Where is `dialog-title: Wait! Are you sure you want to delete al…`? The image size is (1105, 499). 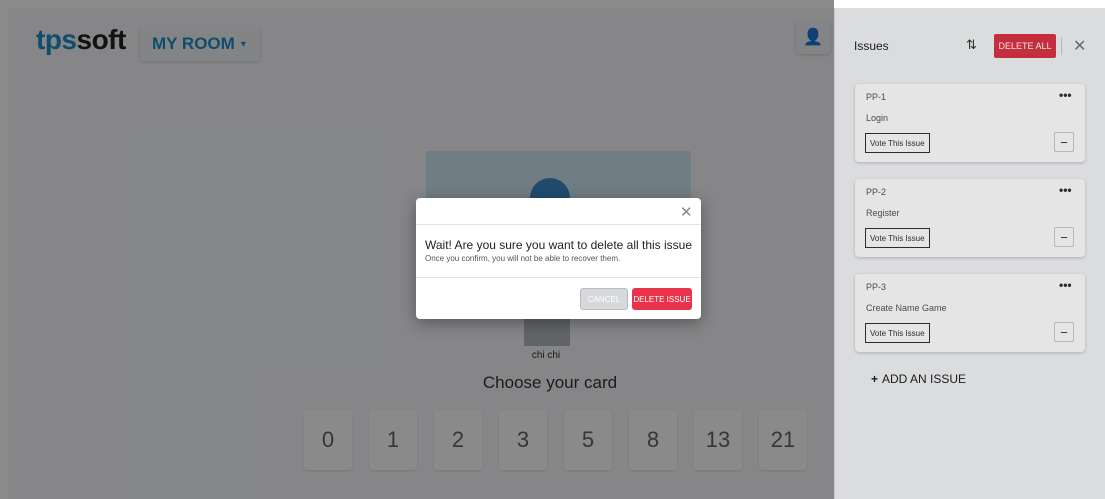
dialog-title: Wait! Are you sure you want to delete al… is located at coordinates (559, 245).